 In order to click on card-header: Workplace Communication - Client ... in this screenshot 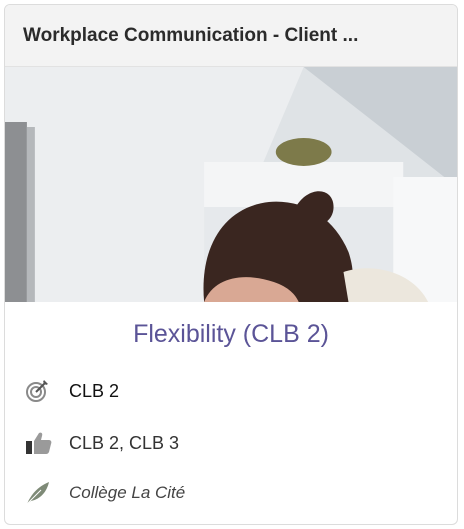, I will do `click(231, 36)`.